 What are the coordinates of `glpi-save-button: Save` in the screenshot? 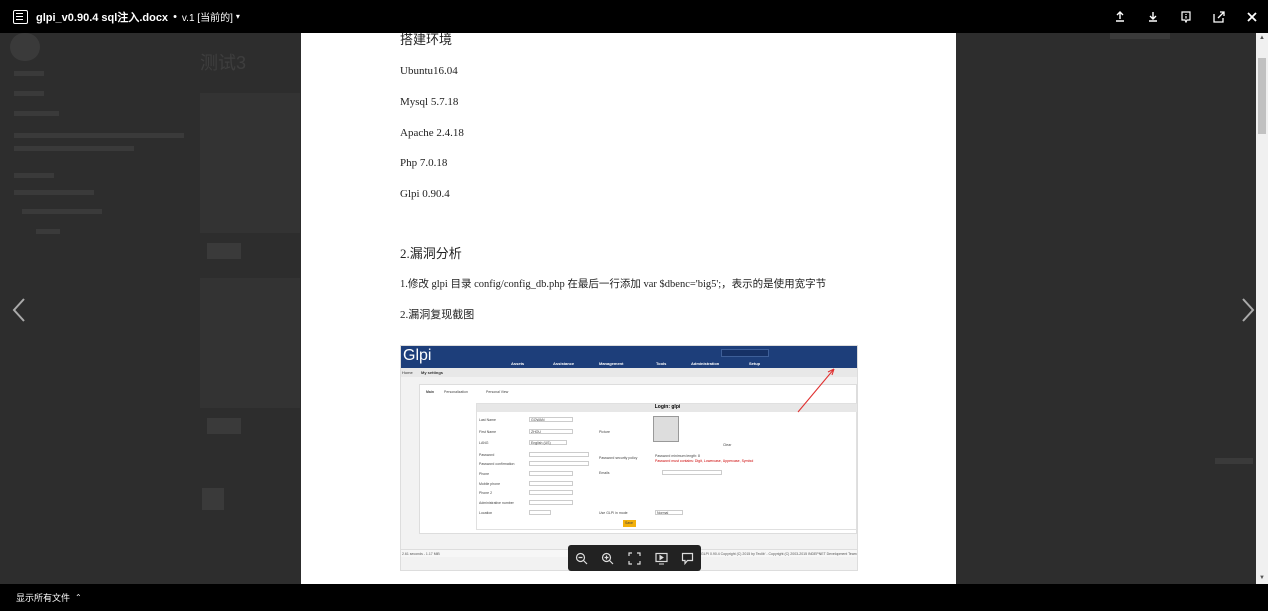 It's located at (629, 523).